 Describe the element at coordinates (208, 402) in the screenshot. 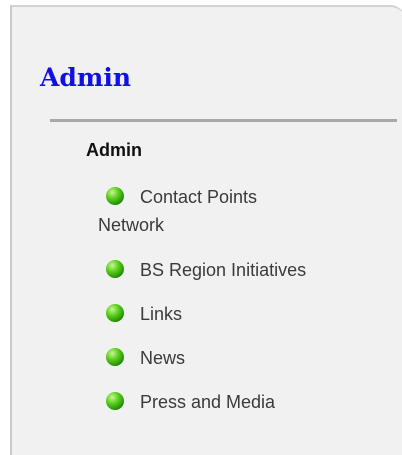

I see `nav-item-label: Press and Media` at that location.